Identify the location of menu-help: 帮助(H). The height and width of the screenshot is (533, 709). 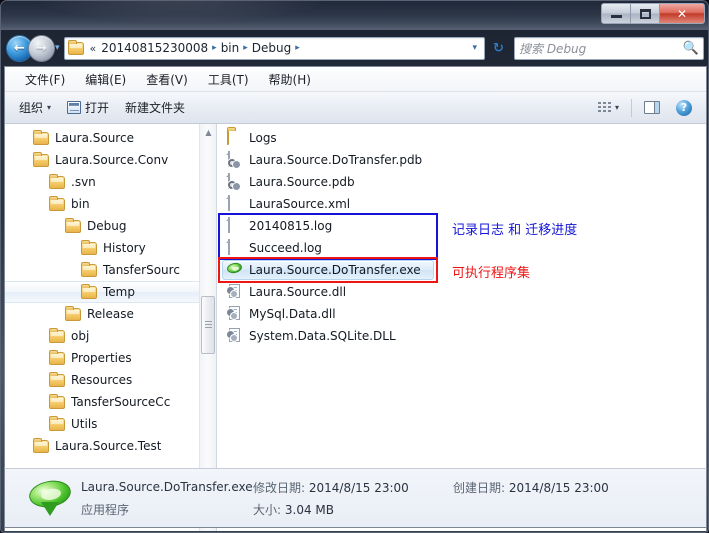
(290, 79).